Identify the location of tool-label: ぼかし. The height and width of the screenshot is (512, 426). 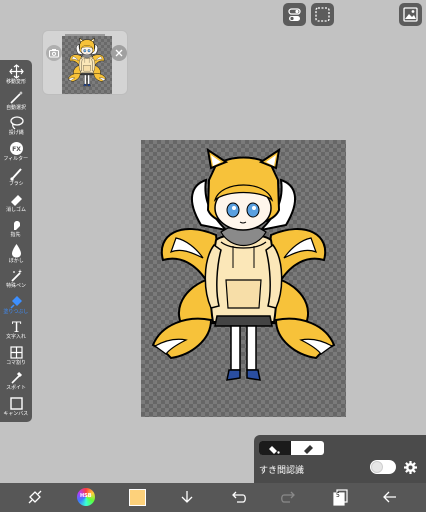
(16, 260).